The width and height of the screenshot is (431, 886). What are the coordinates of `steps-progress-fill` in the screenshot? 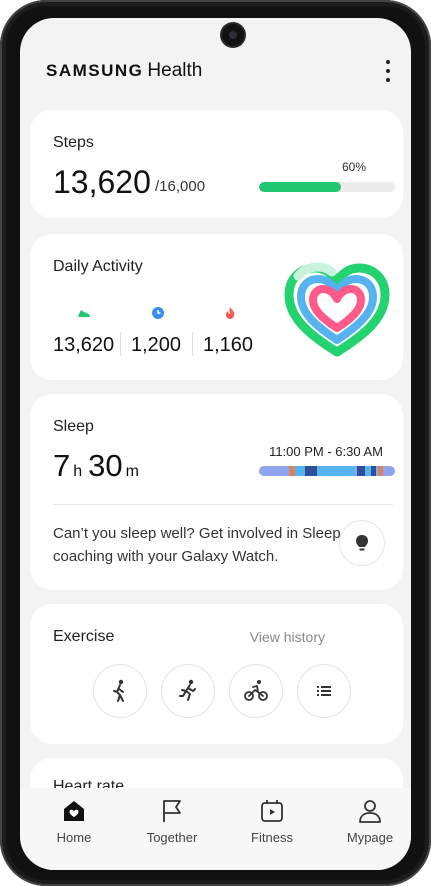 It's located at (300, 187).